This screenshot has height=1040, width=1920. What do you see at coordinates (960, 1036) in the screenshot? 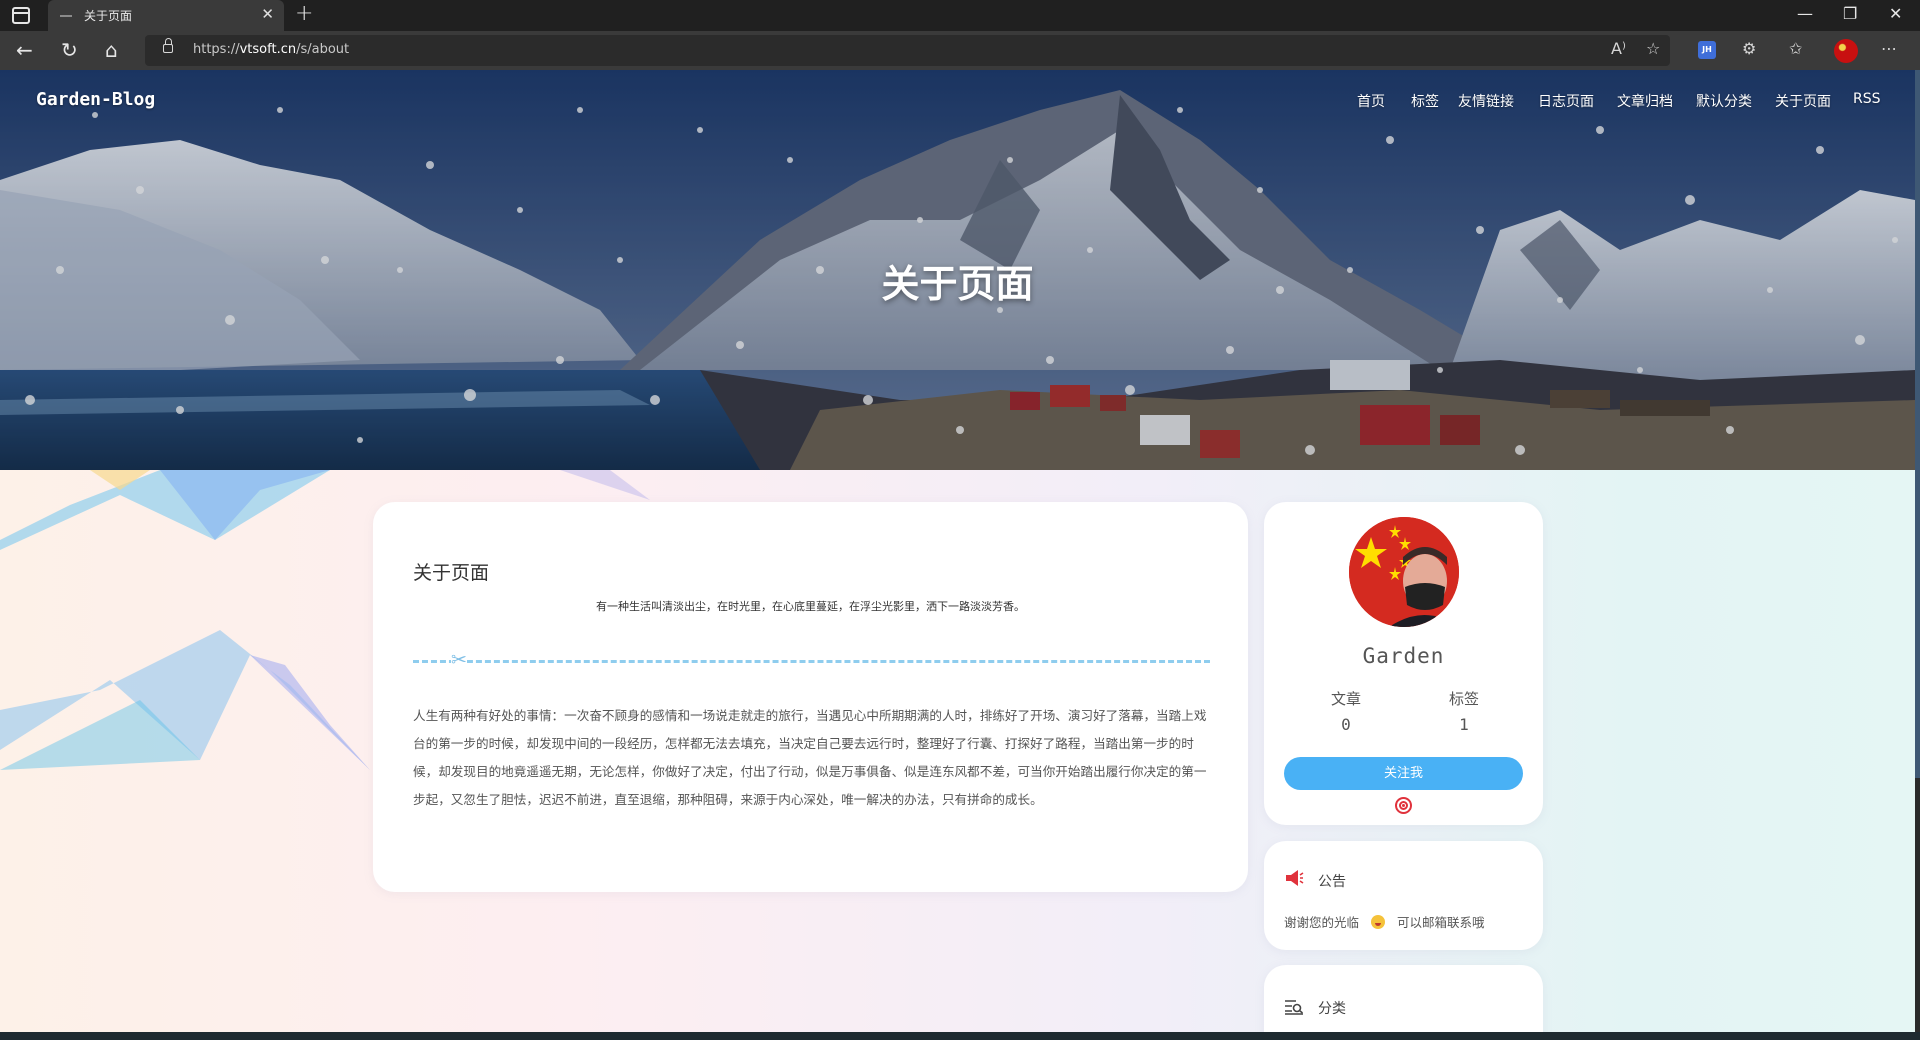
I see `window-bottom-edge` at bounding box center [960, 1036].